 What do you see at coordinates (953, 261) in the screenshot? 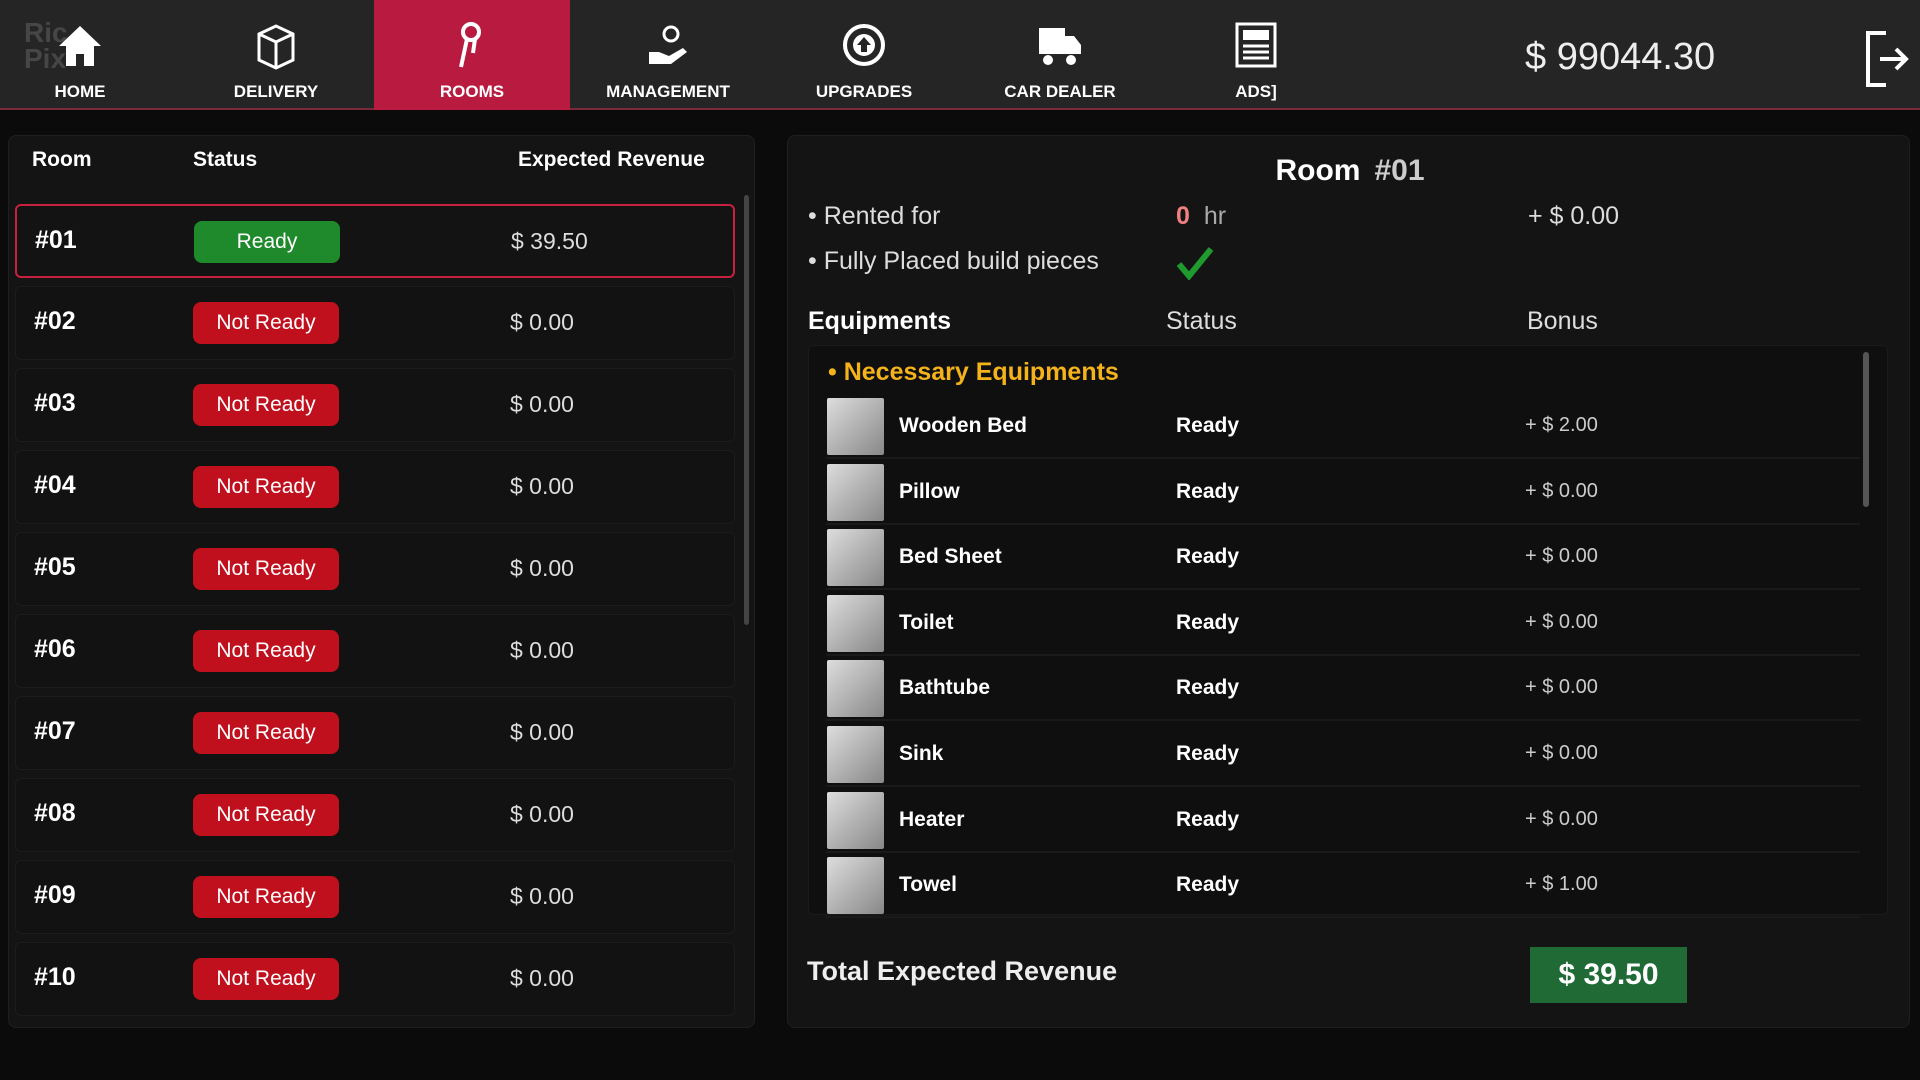
I see `placed-label: • Fully Placed build pieces` at bounding box center [953, 261].